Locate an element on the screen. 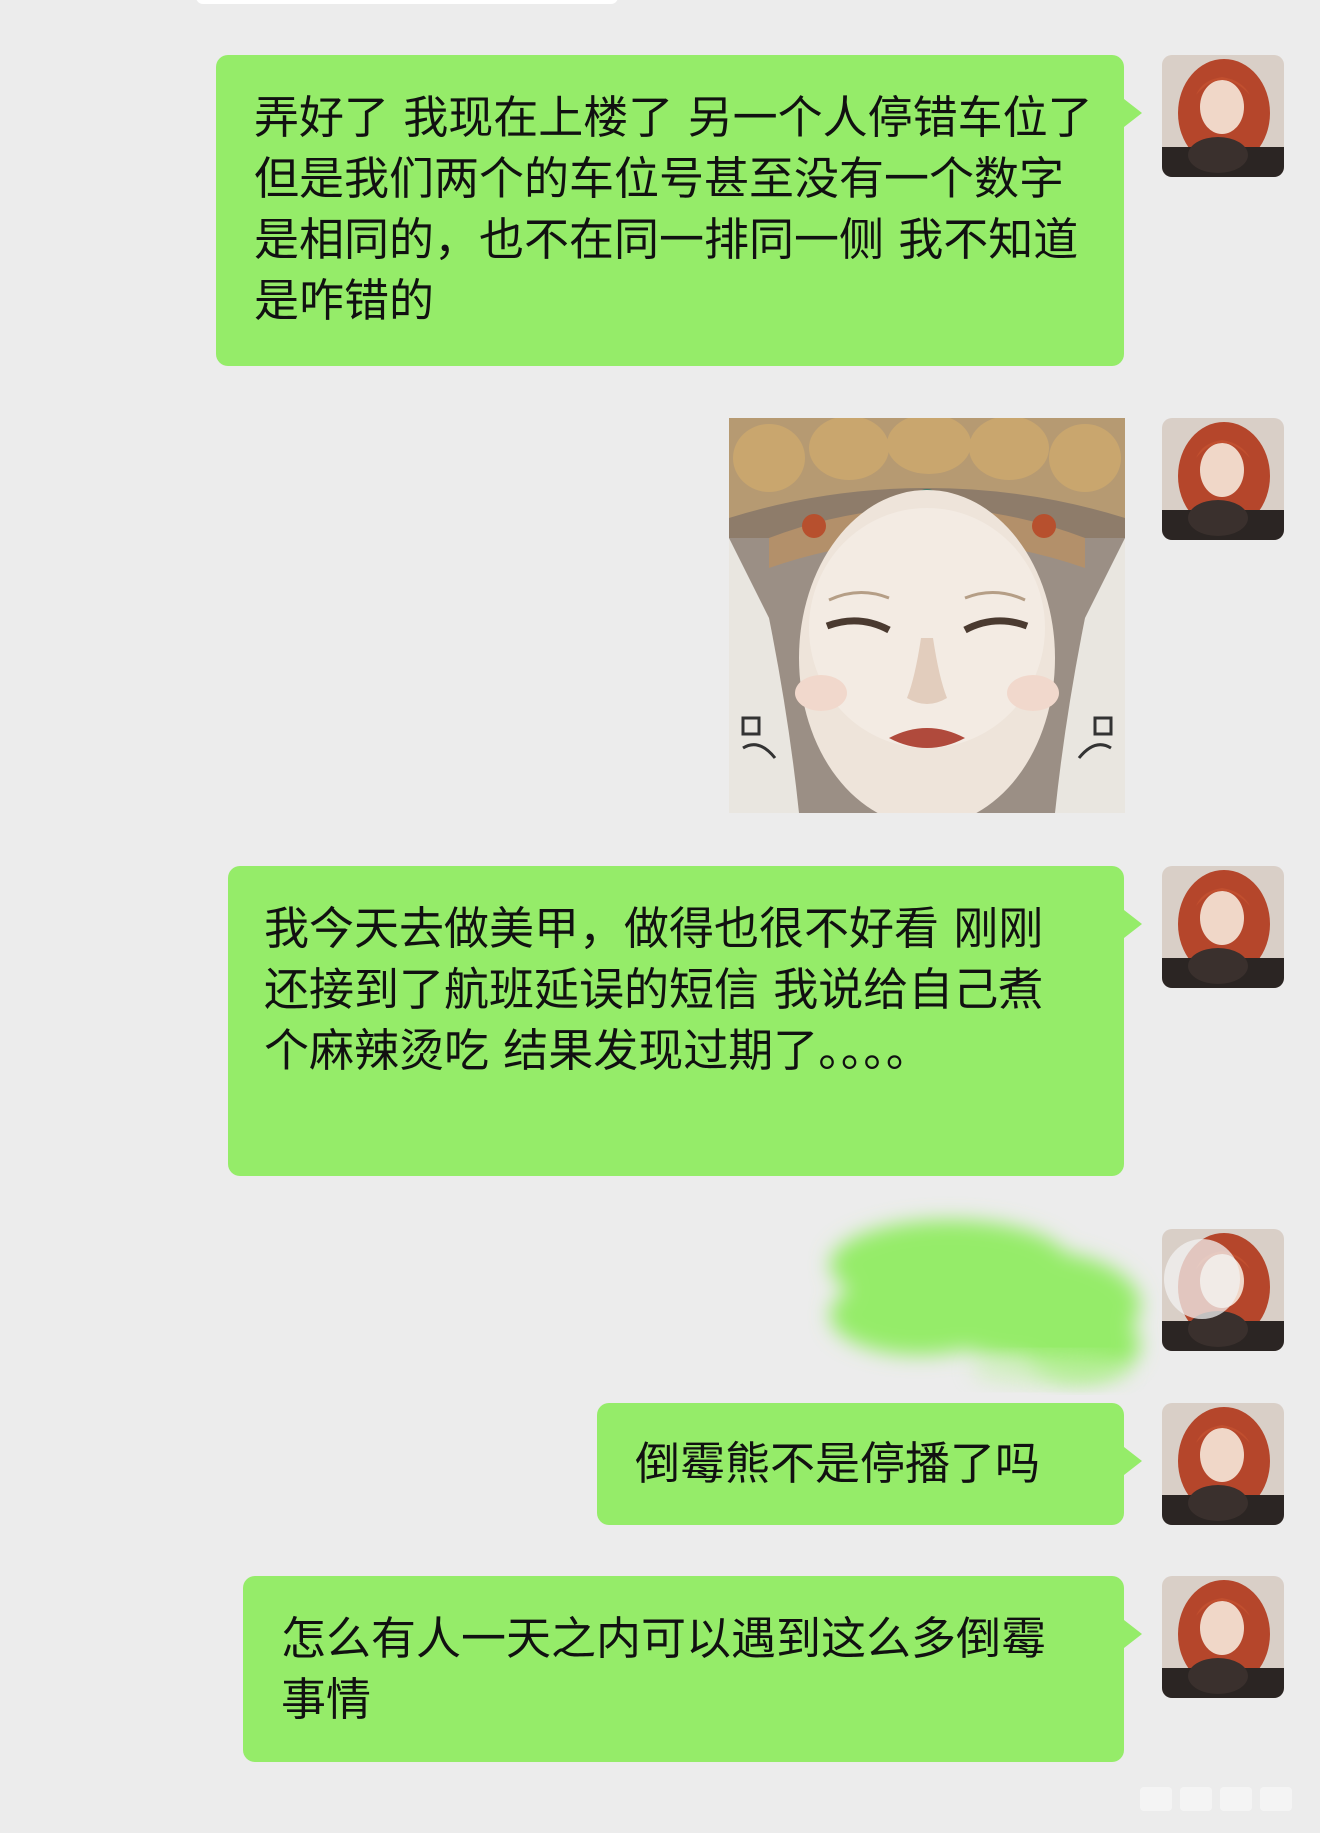 The height and width of the screenshot is (1833, 1320). previous-message-edge is located at coordinates (407, 2).